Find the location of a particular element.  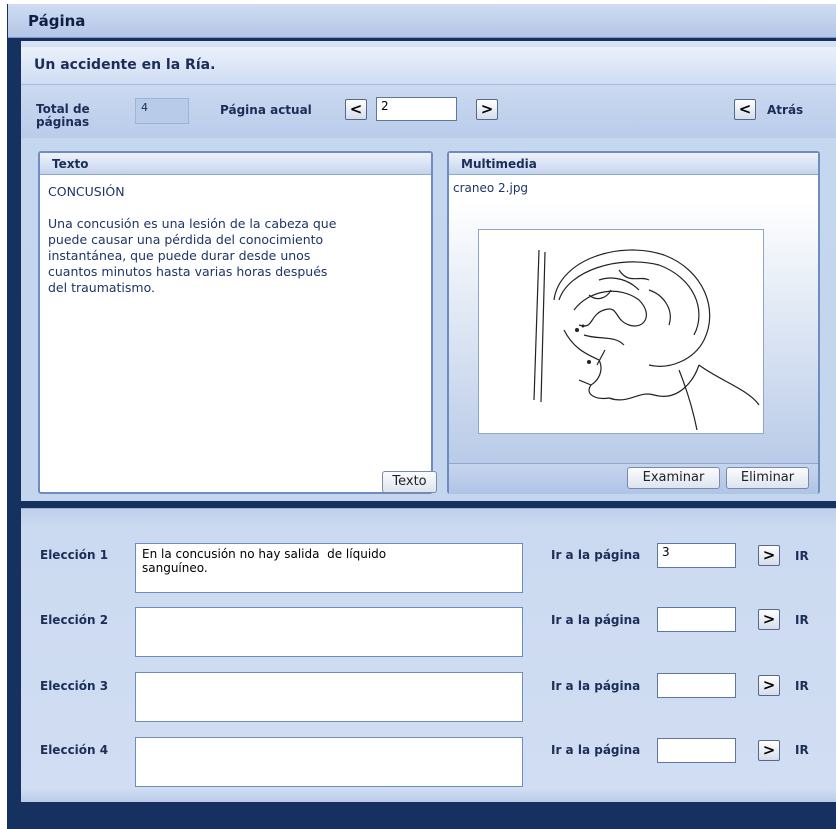

choice-3-goto-label: Ir a la página is located at coordinates (596, 686).